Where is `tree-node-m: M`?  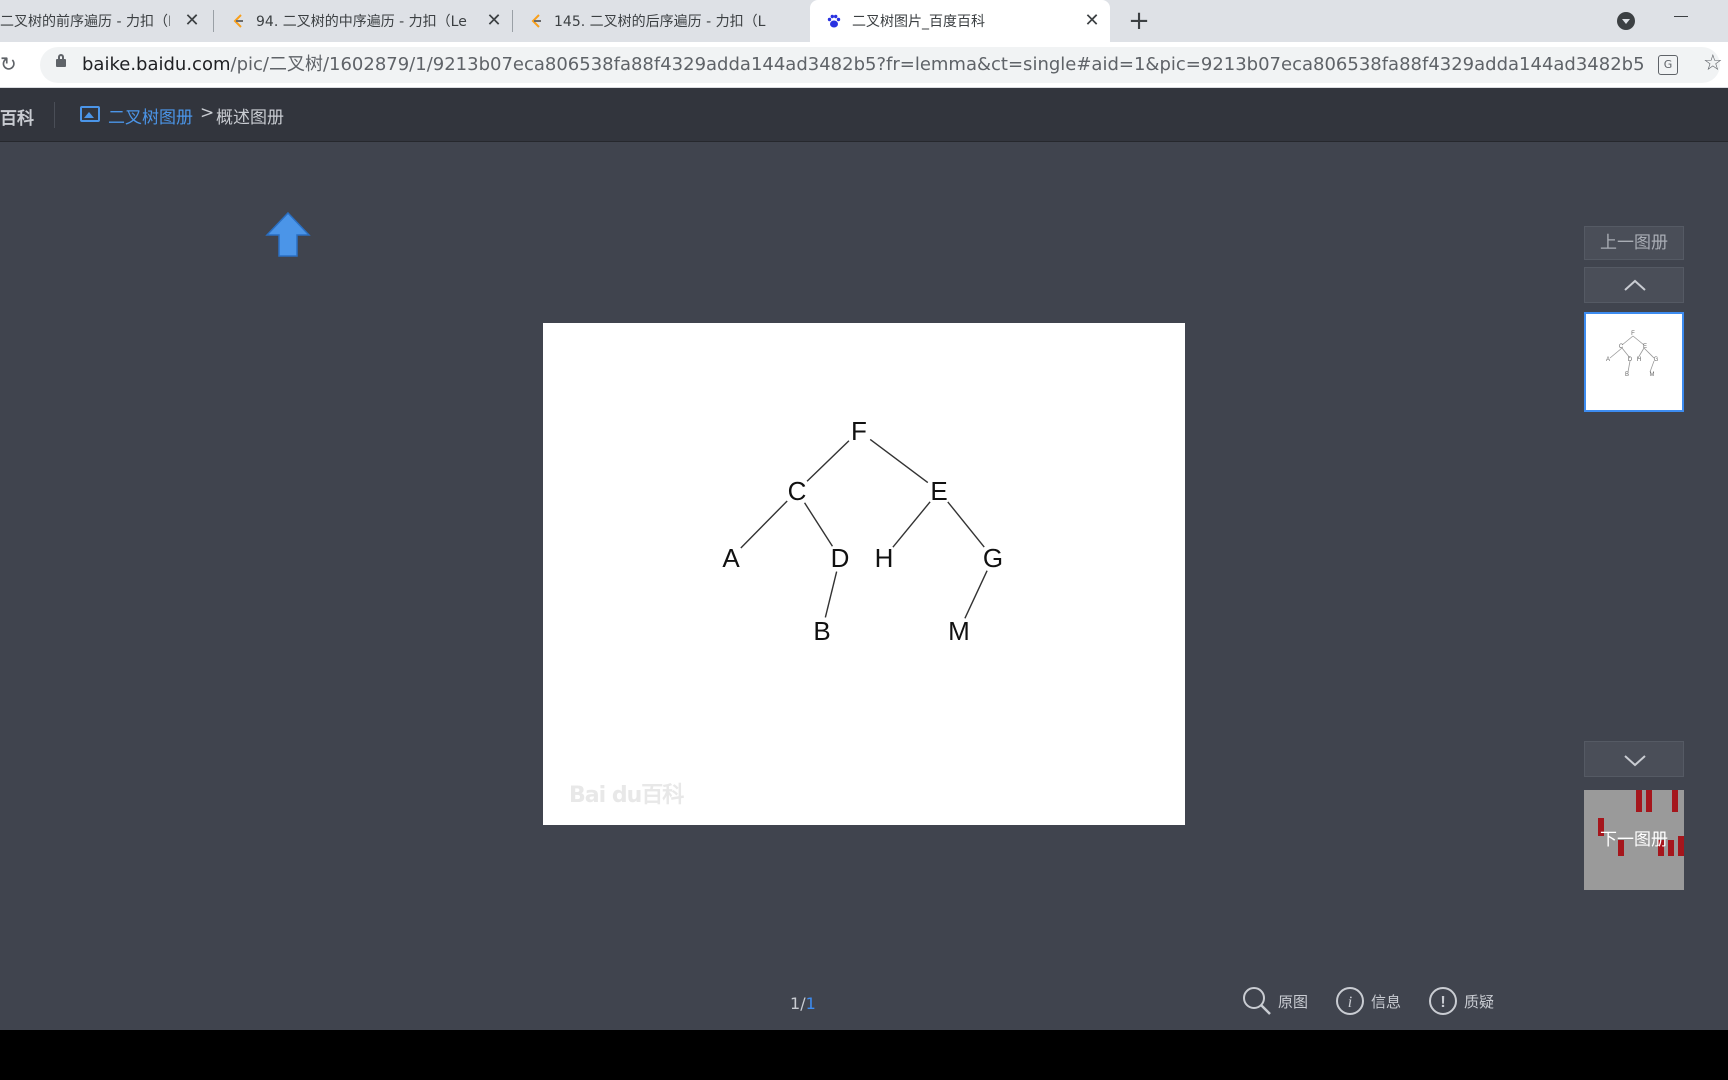
tree-node-m: M is located at coordinates (959, 631).